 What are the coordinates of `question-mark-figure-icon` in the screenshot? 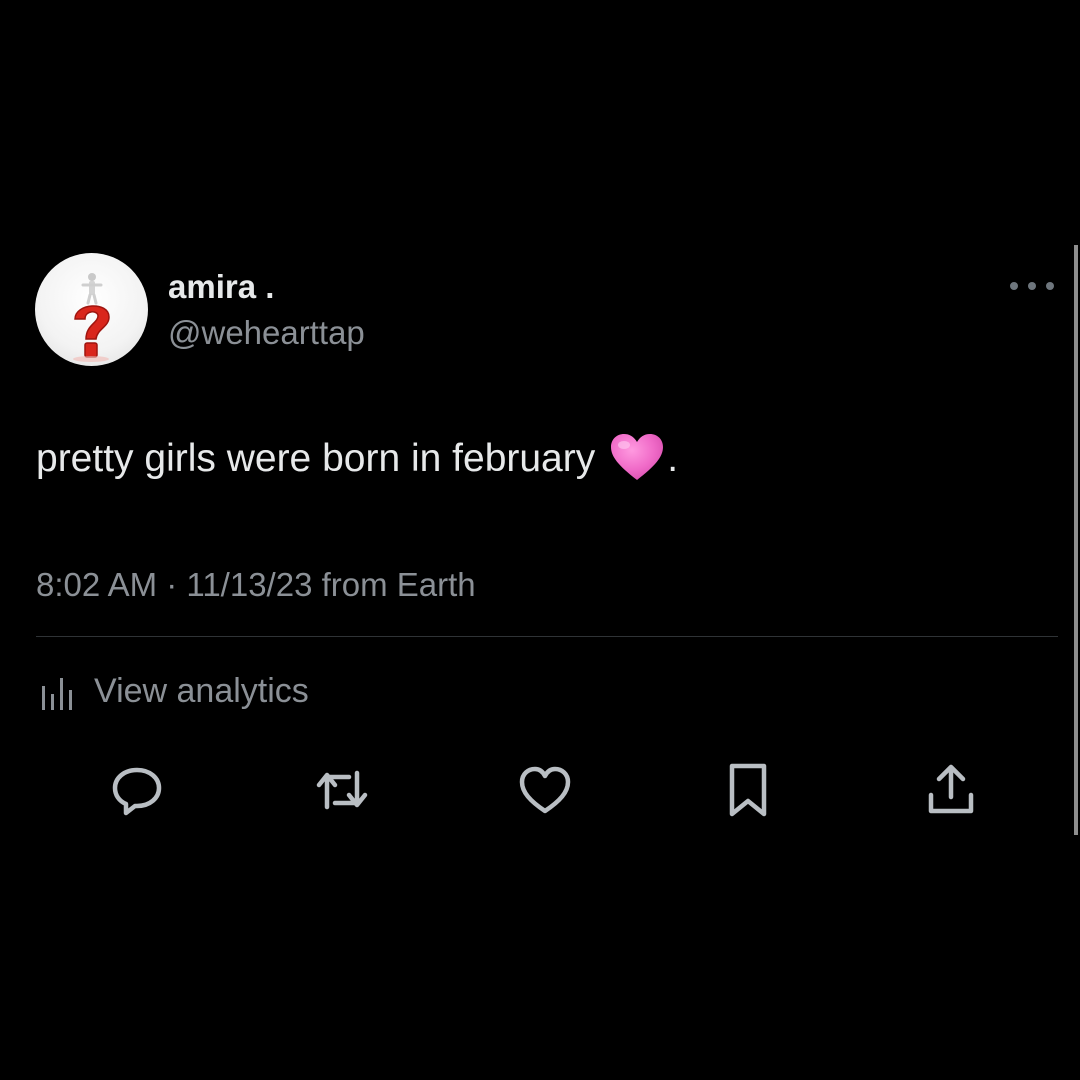 It's located at (91, 317).